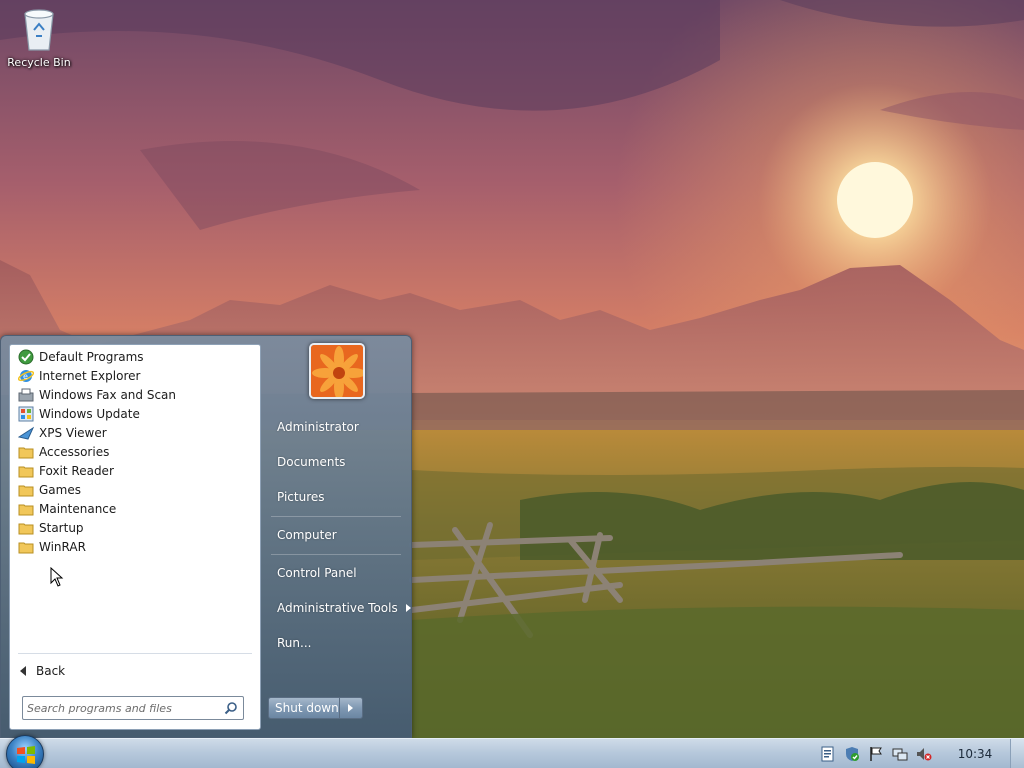  What do you see at coordinates (51, 671) in the screenshot?
I see `back-label: Back` at bounding box center [51, 671].